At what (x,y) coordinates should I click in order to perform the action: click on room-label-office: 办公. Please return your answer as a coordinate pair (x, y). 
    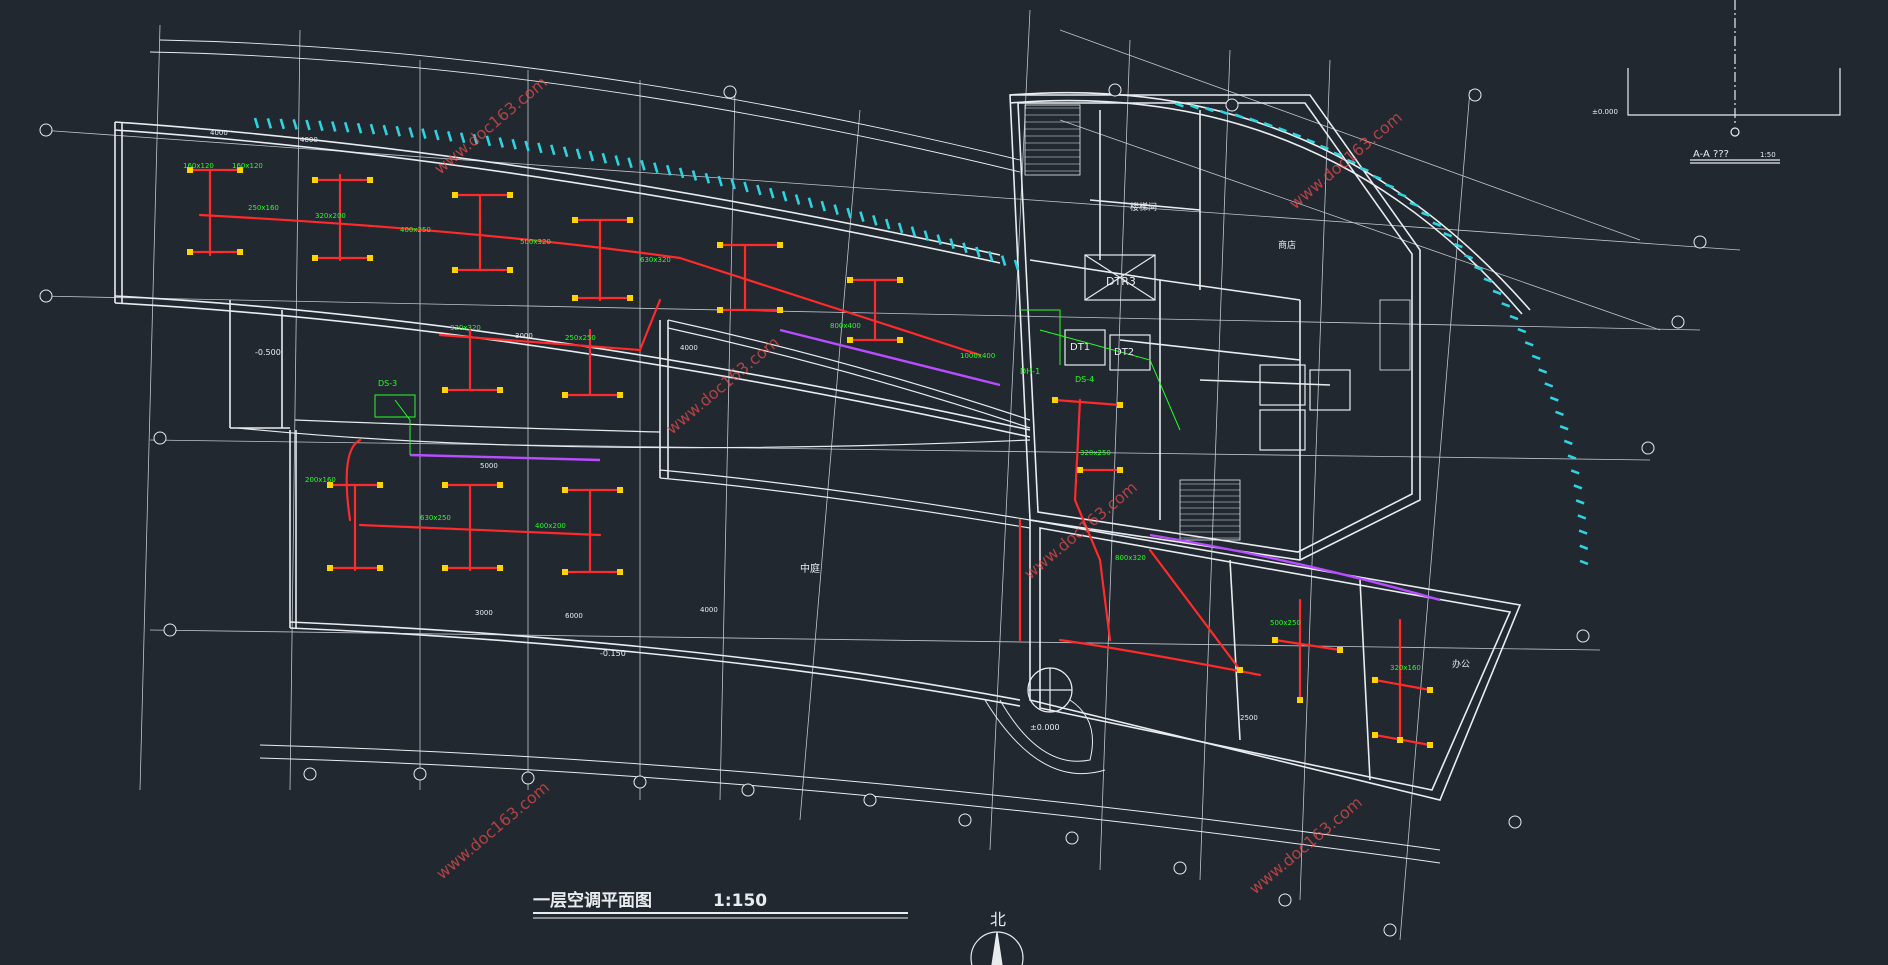
    Looking at the image, I should click on (1461, 664).